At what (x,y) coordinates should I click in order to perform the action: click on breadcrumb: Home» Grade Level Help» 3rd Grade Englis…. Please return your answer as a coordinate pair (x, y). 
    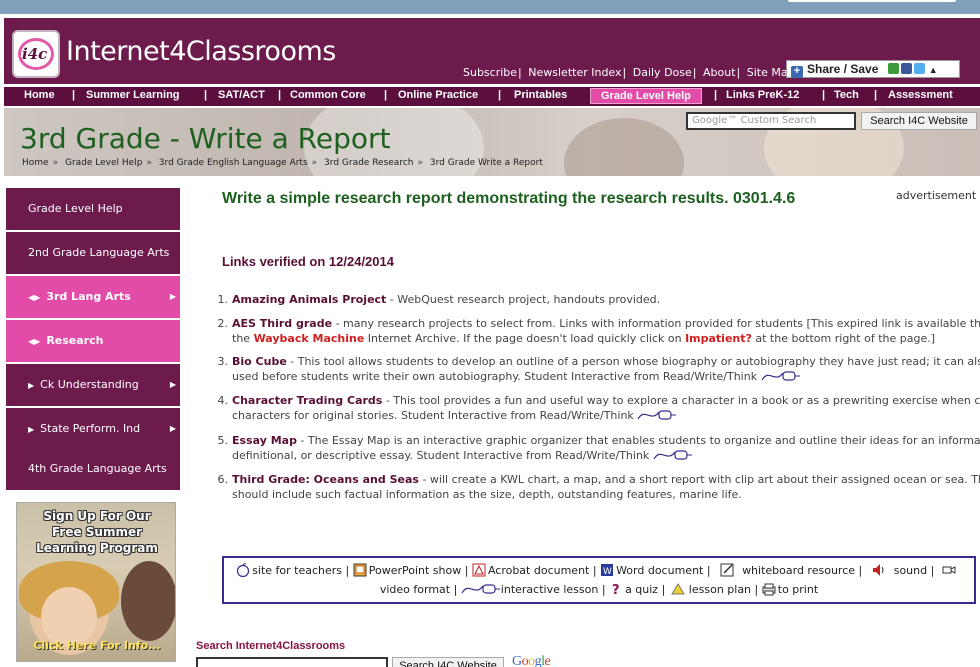
    Looking at the image, I should click on (282, 163).